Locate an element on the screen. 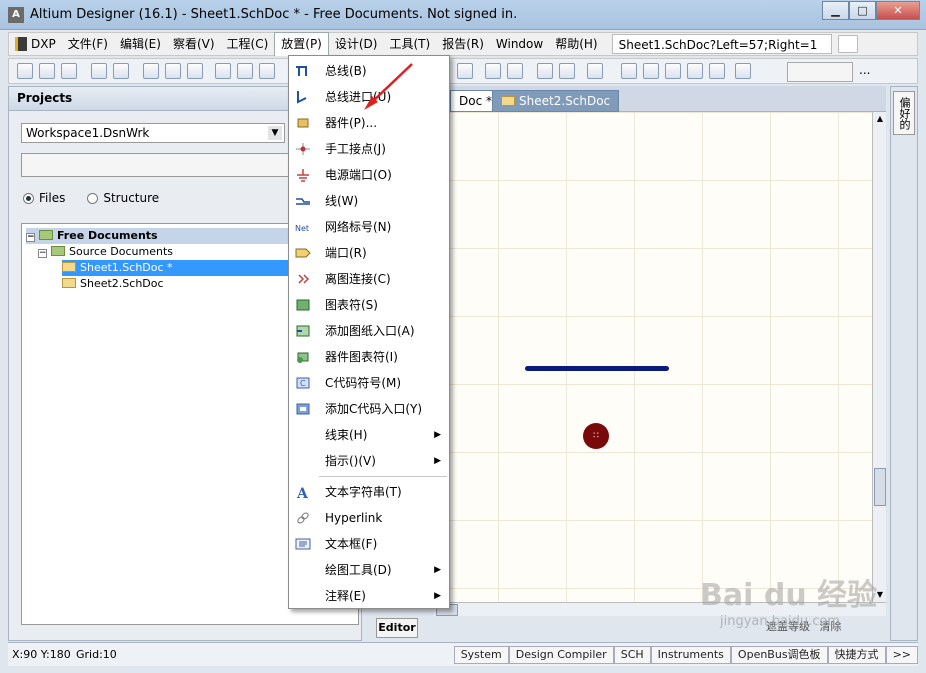  menu-item-c-code-entry: 添加C代码入口(Y) is located at coordinates (369, 409).